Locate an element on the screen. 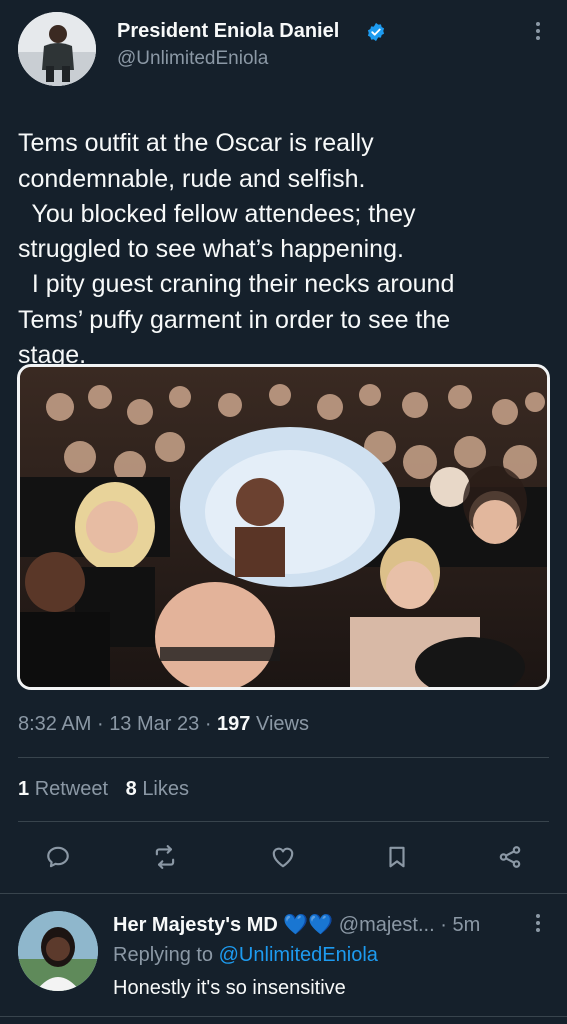 Image resolution: width=567 pixels, height=1024 pixels. verified-badge-icon is located at coordinates (376, 32).